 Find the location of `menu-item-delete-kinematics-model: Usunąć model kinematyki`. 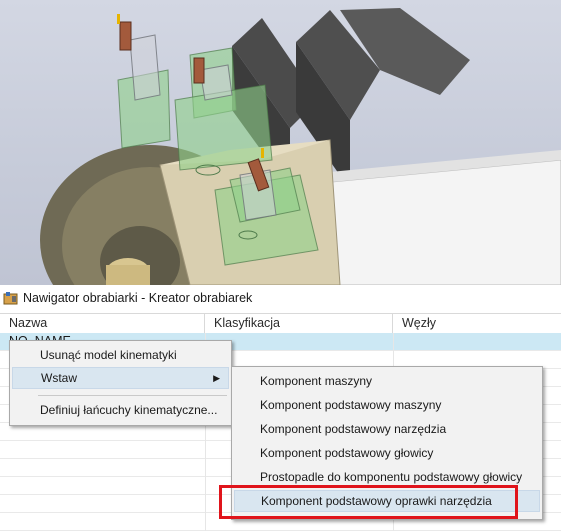

menu-item-delete-kinematics-model: Usunąć model kinematyki is located at coordinates (120, 355).